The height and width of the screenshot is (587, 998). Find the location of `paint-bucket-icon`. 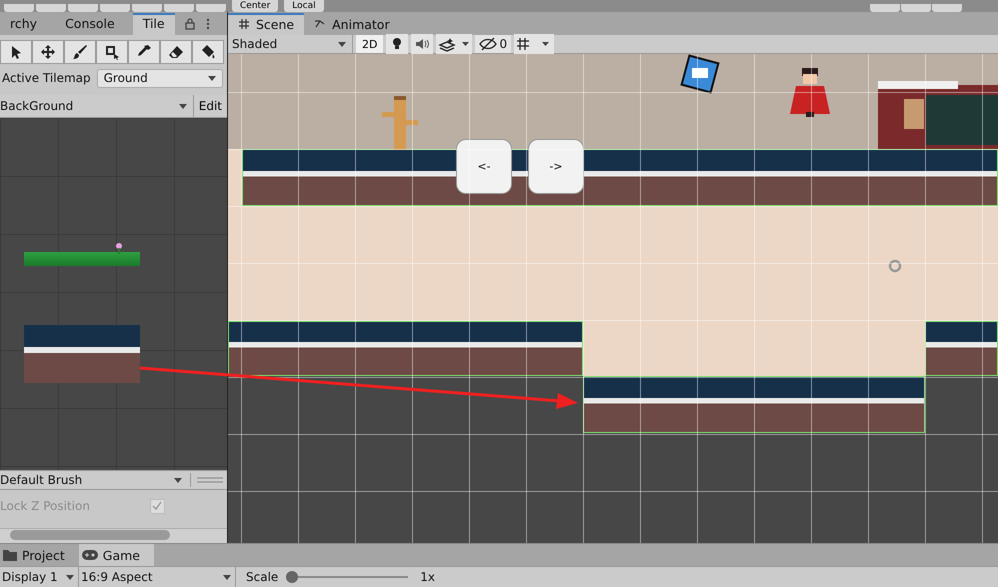

paint-bucket-icon is located at coordinates (208, 52).